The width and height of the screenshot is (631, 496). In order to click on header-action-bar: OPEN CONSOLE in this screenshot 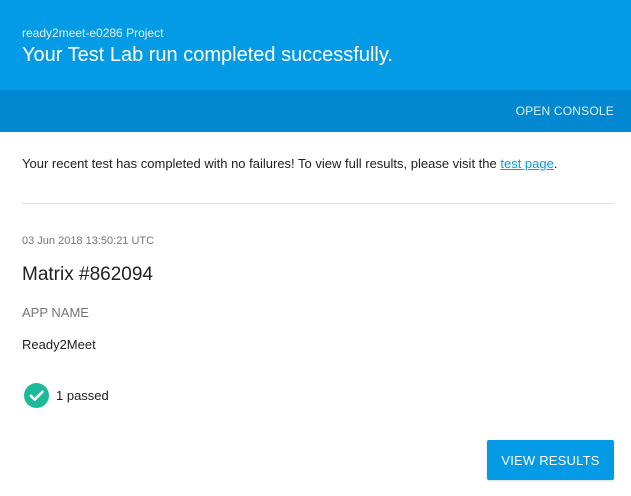, I will do `click(315, 111)`.